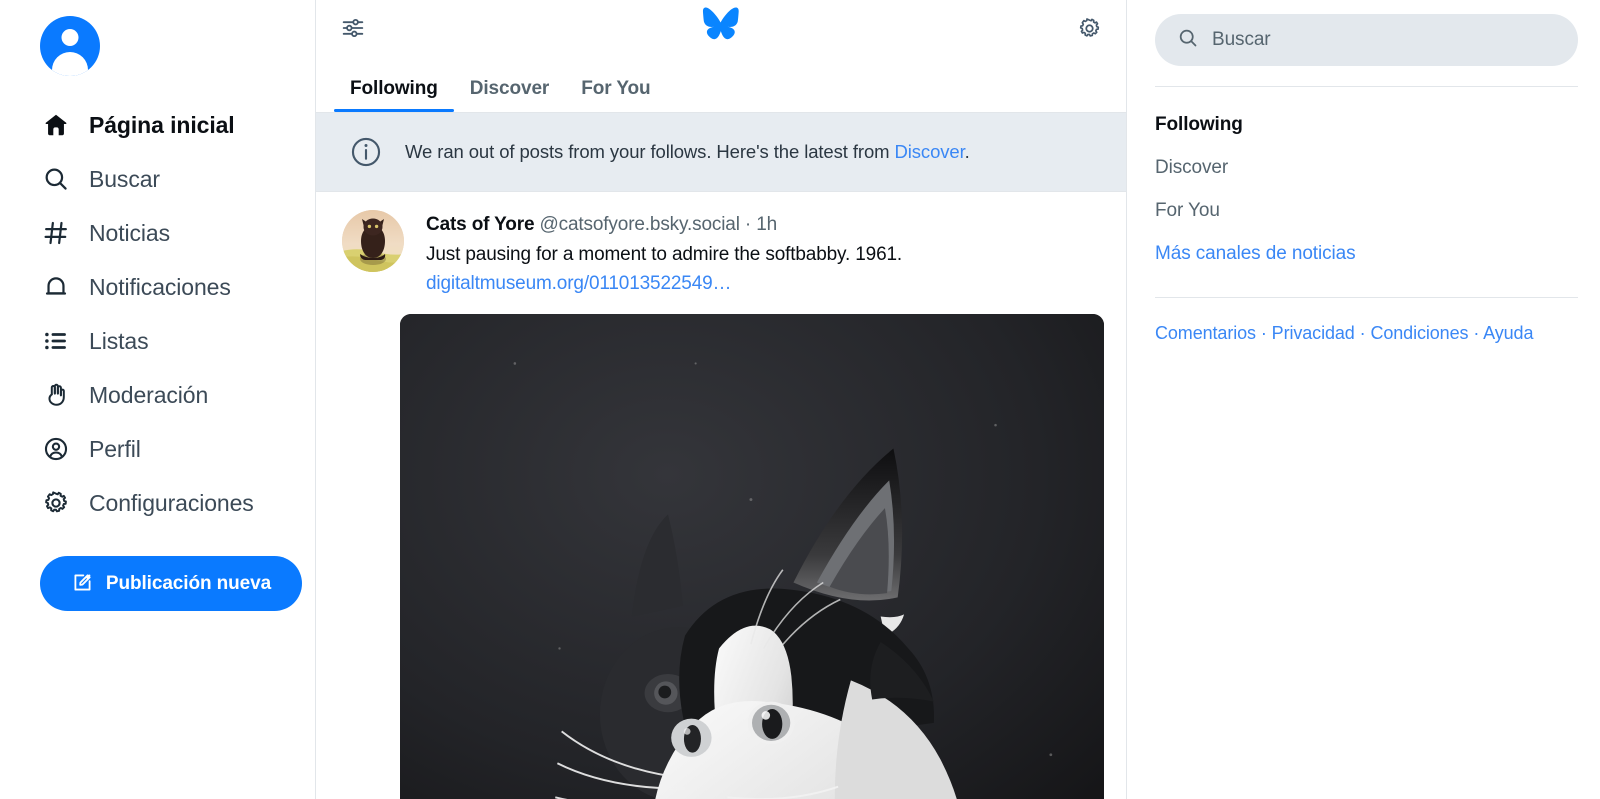 This screenshot has height=799, width=1600. I want to click on feed-link-more-feeds: Más canales de noticias, so click(1366, 253).